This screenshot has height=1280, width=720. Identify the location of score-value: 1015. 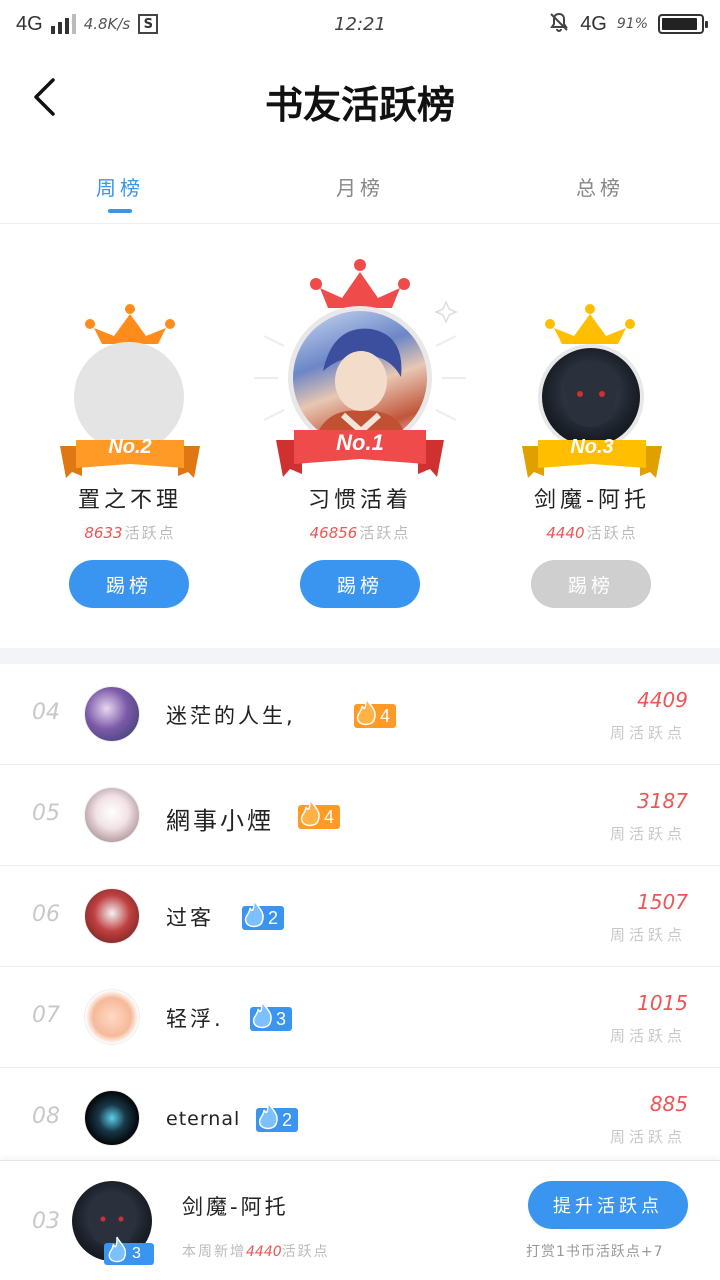
(662, 1003).